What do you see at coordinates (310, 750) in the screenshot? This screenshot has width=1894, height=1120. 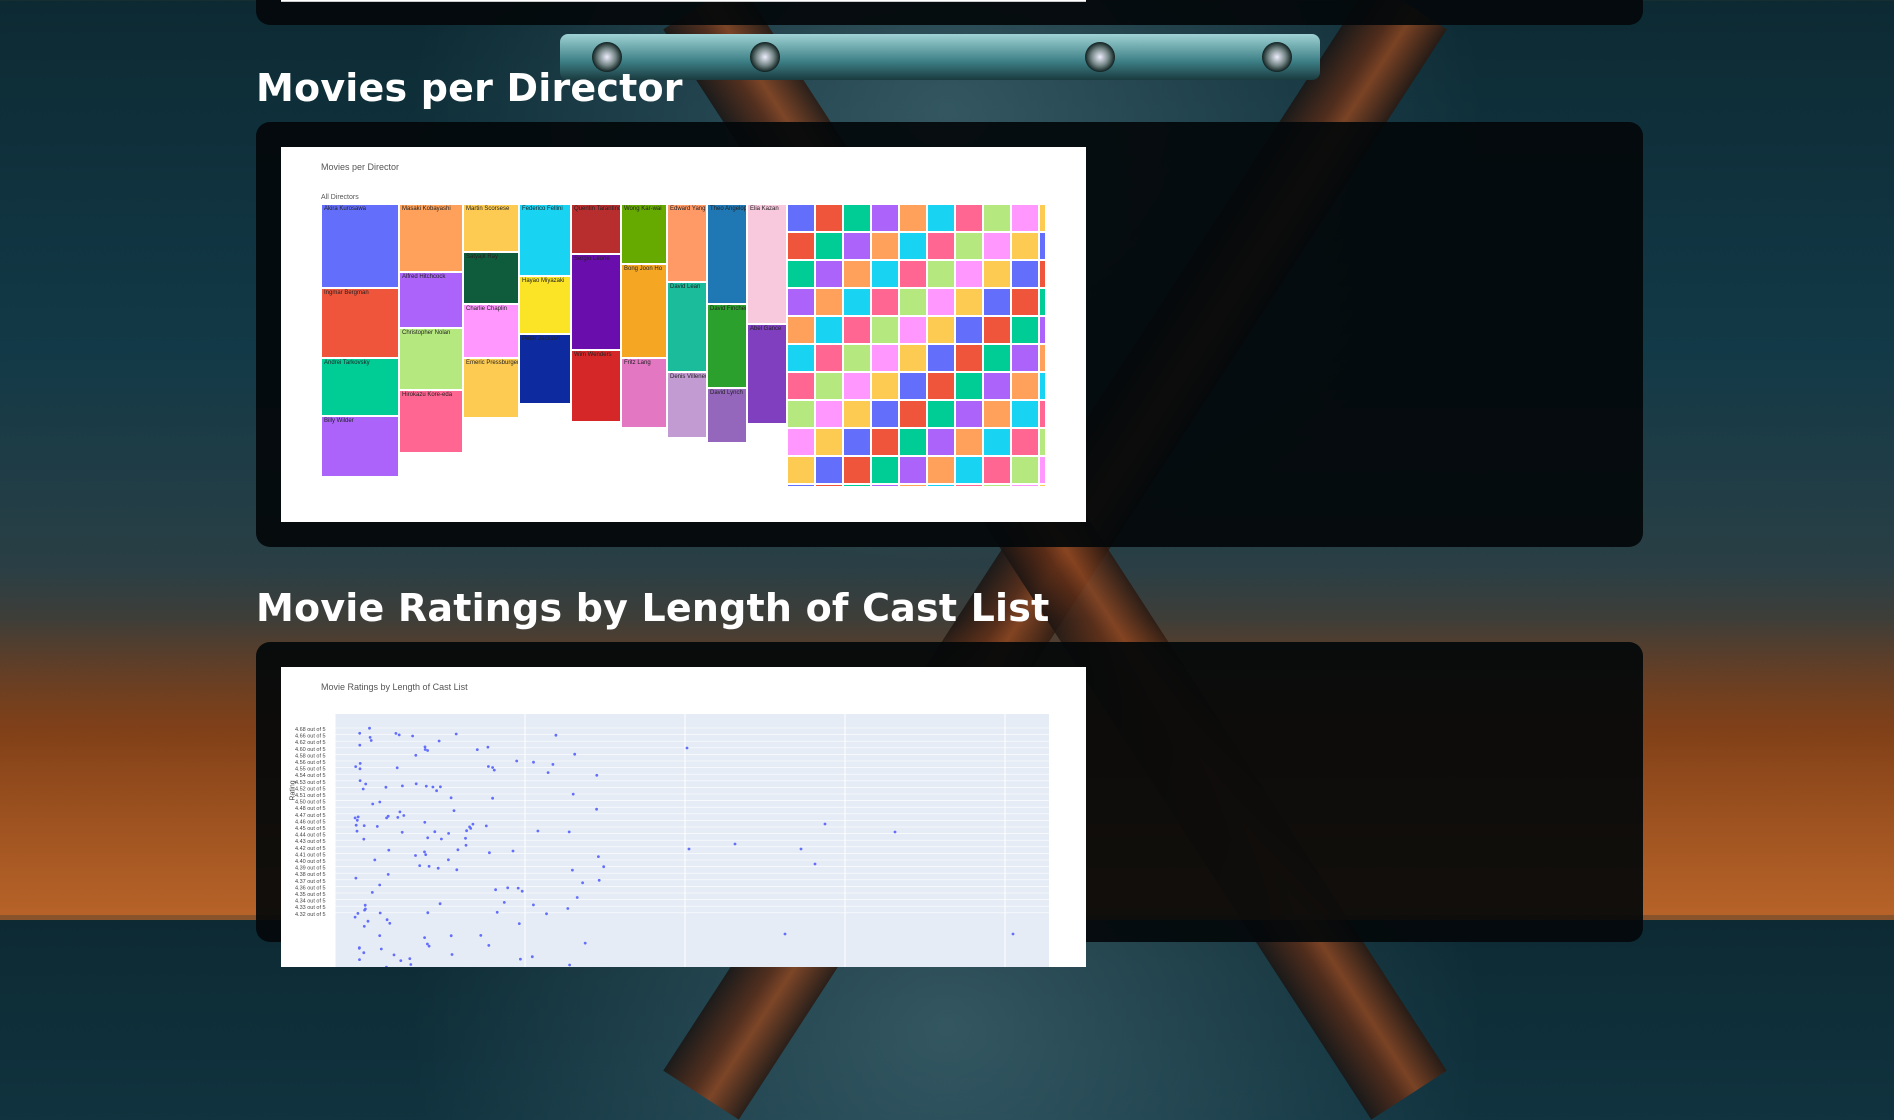 I see `scatter-y-tick: 4.60 out of 5` at bounding box center [310, 750].